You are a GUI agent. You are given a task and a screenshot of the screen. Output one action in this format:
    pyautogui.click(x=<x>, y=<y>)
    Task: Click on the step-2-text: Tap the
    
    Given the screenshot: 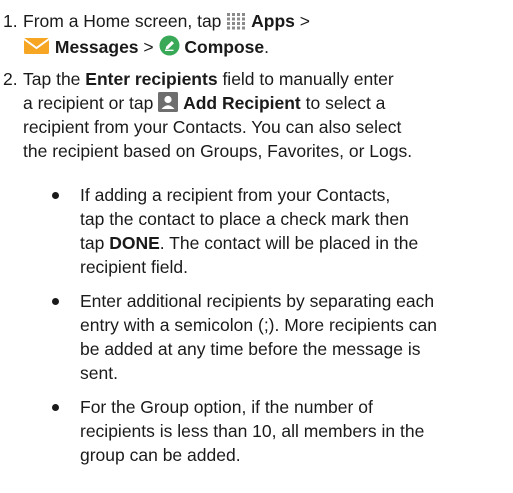 What is the action you would take?
    pyautogui.click(x=52, y=79)
    